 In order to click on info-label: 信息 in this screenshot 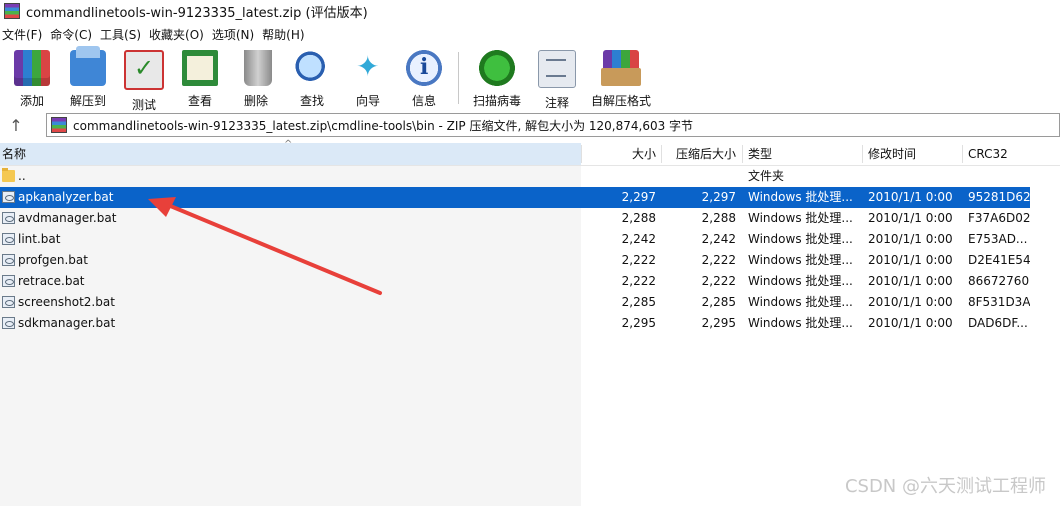, I will do `click(423, 101)`.